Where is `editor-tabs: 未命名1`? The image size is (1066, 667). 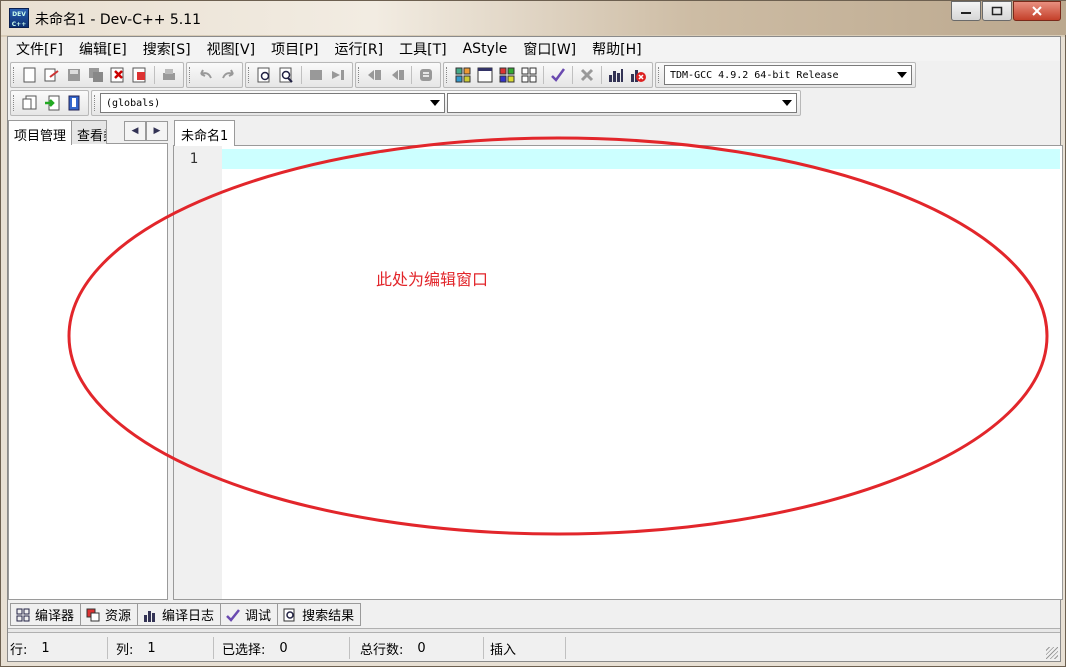
editor-tabs: 未命名1 is located at coordinates (618, 133).